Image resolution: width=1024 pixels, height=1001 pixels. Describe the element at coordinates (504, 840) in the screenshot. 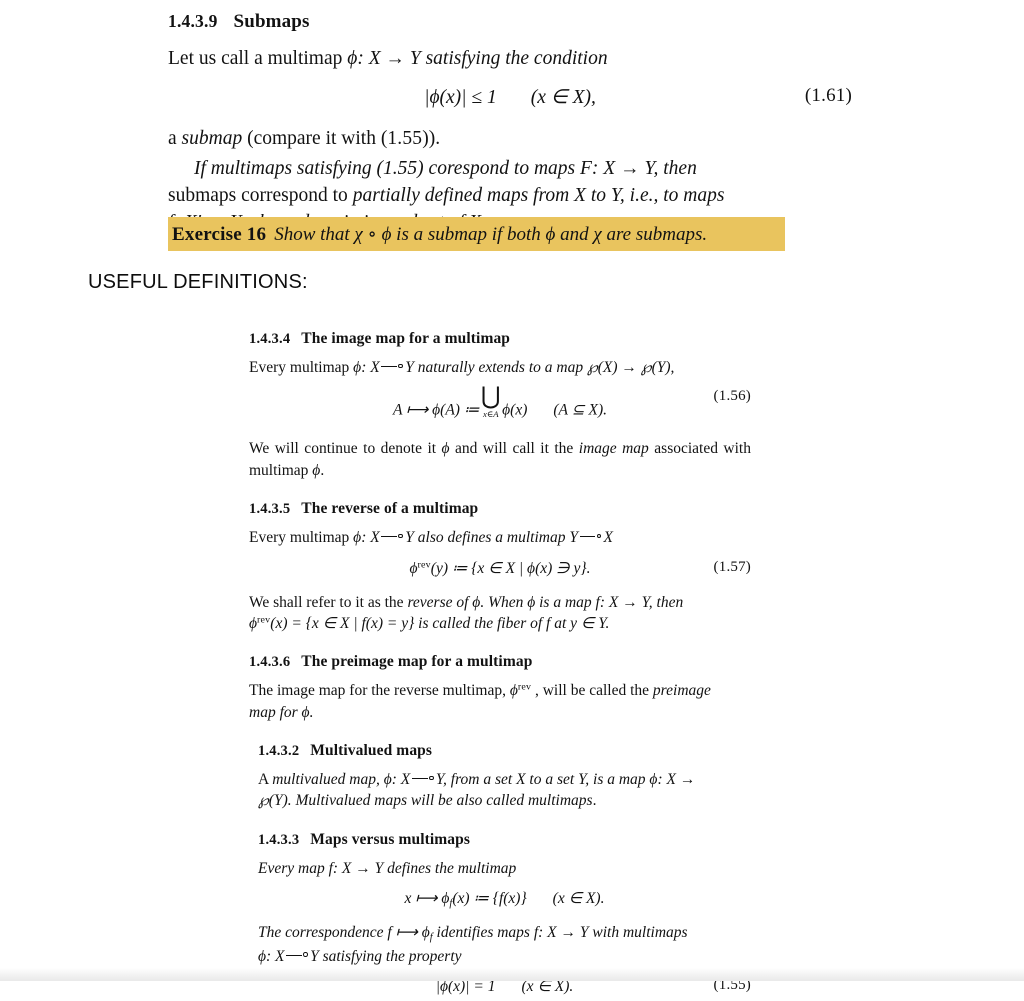

I see `subsection-heading-1433: 1.4.3.3 Maps versus multimaps` at that location.